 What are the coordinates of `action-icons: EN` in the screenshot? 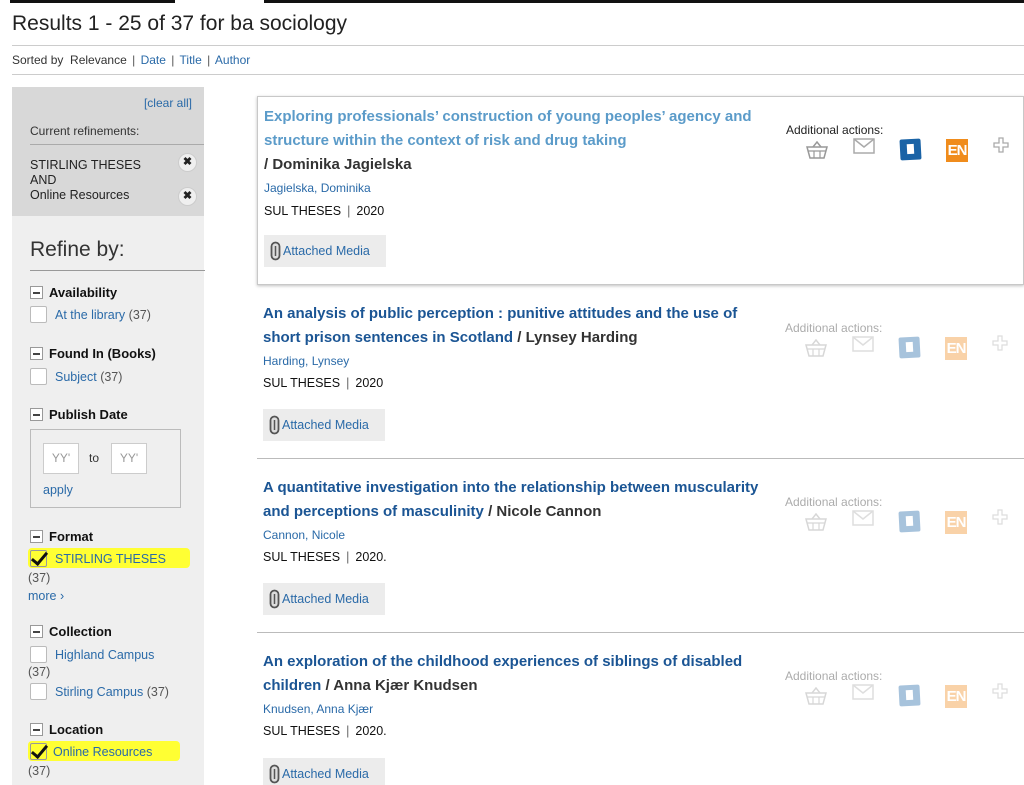 It's located at (910, 520).